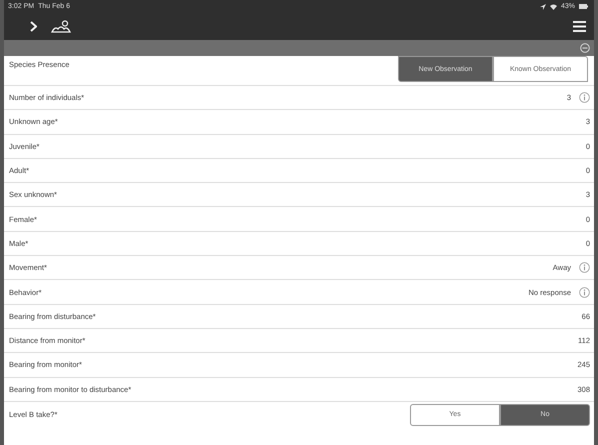 The width and height of the screenshot is (598, 445). I want to click on menu-icon, so click(579, 26).